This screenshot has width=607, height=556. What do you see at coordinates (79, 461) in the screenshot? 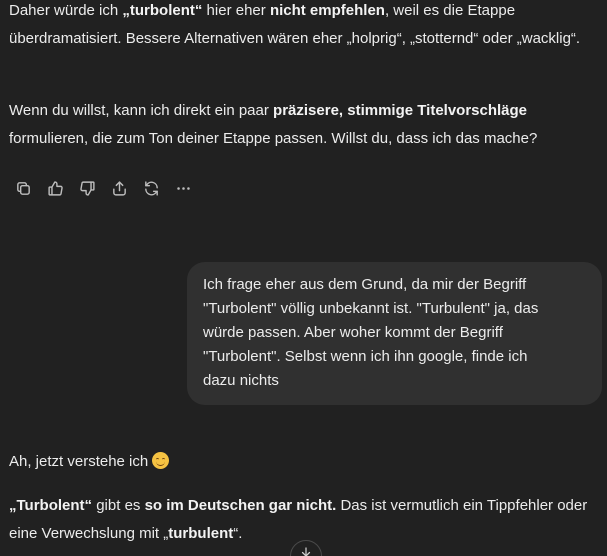
I see `text-run: Ah, jetzt verstehe ich` at bounding box center [79, 461].